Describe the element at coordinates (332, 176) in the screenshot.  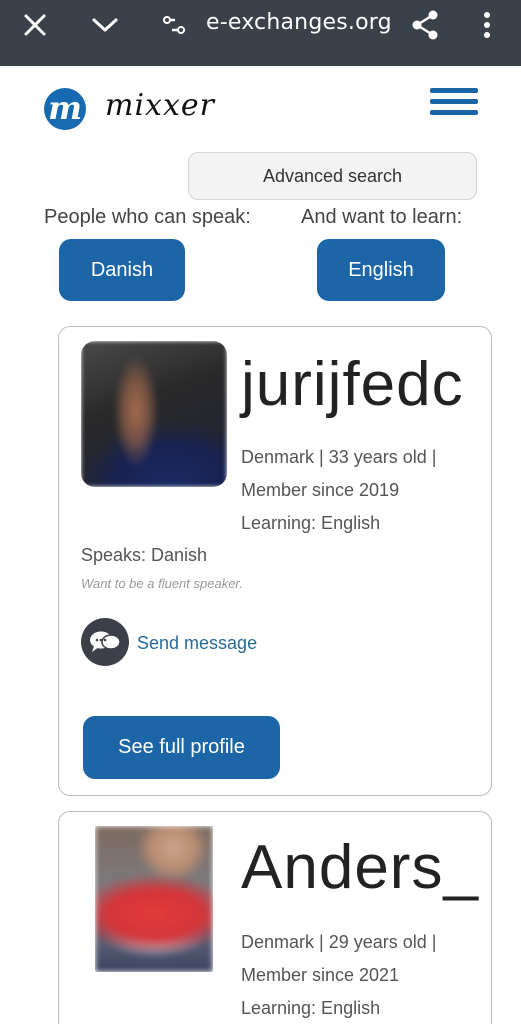
I see `advanced-search-button: Advanced search` at that location.